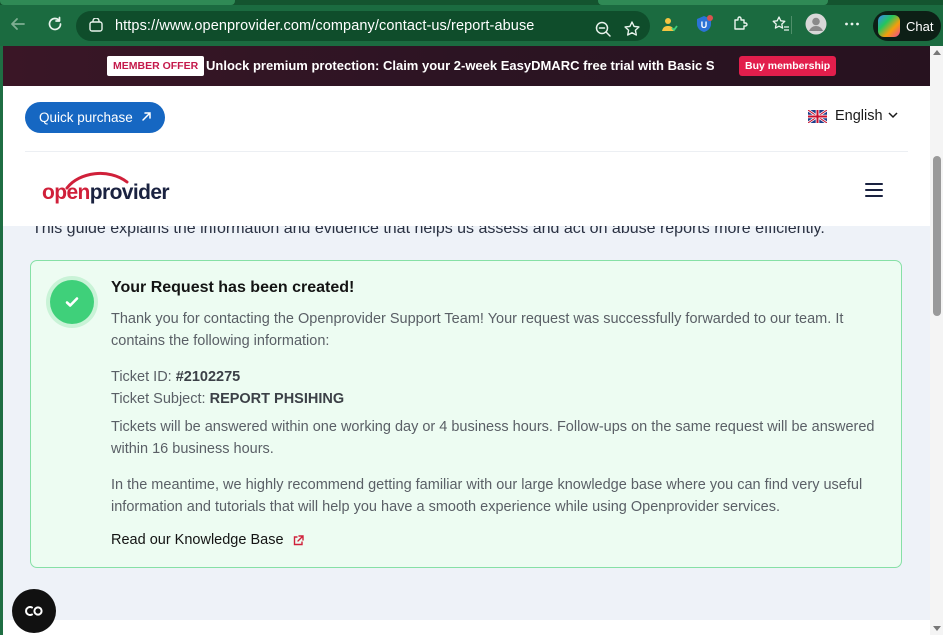 Image resolution: width=943 pixels, height=635 pixels. What do you see at coordinates (937, 236) in the screenshot?
I see `scrollbar-thumb` at bounding box center [937, 236].